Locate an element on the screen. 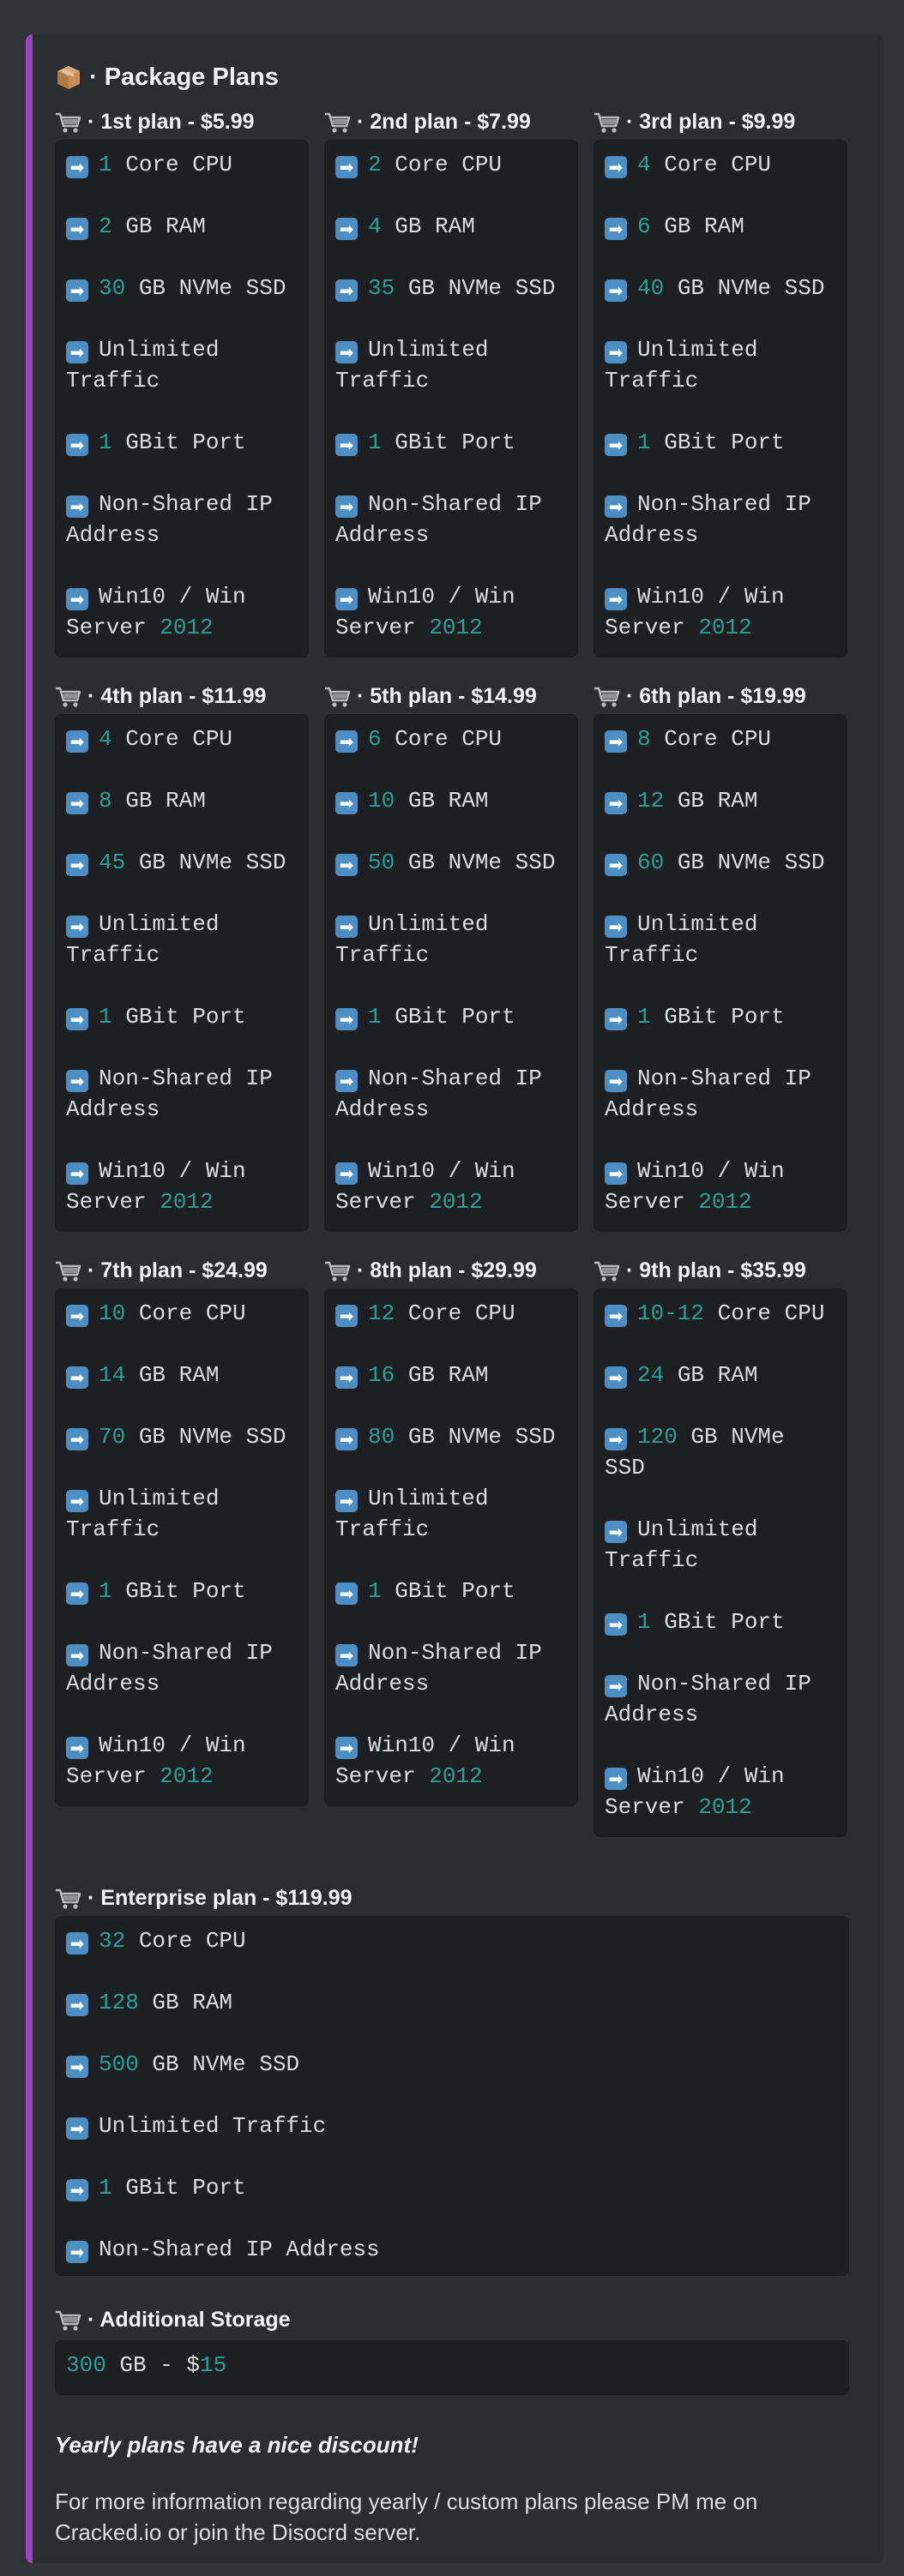 This screenshot has width=904, height=2576. cpu-count: 8 is located at coordinates (644, 739).